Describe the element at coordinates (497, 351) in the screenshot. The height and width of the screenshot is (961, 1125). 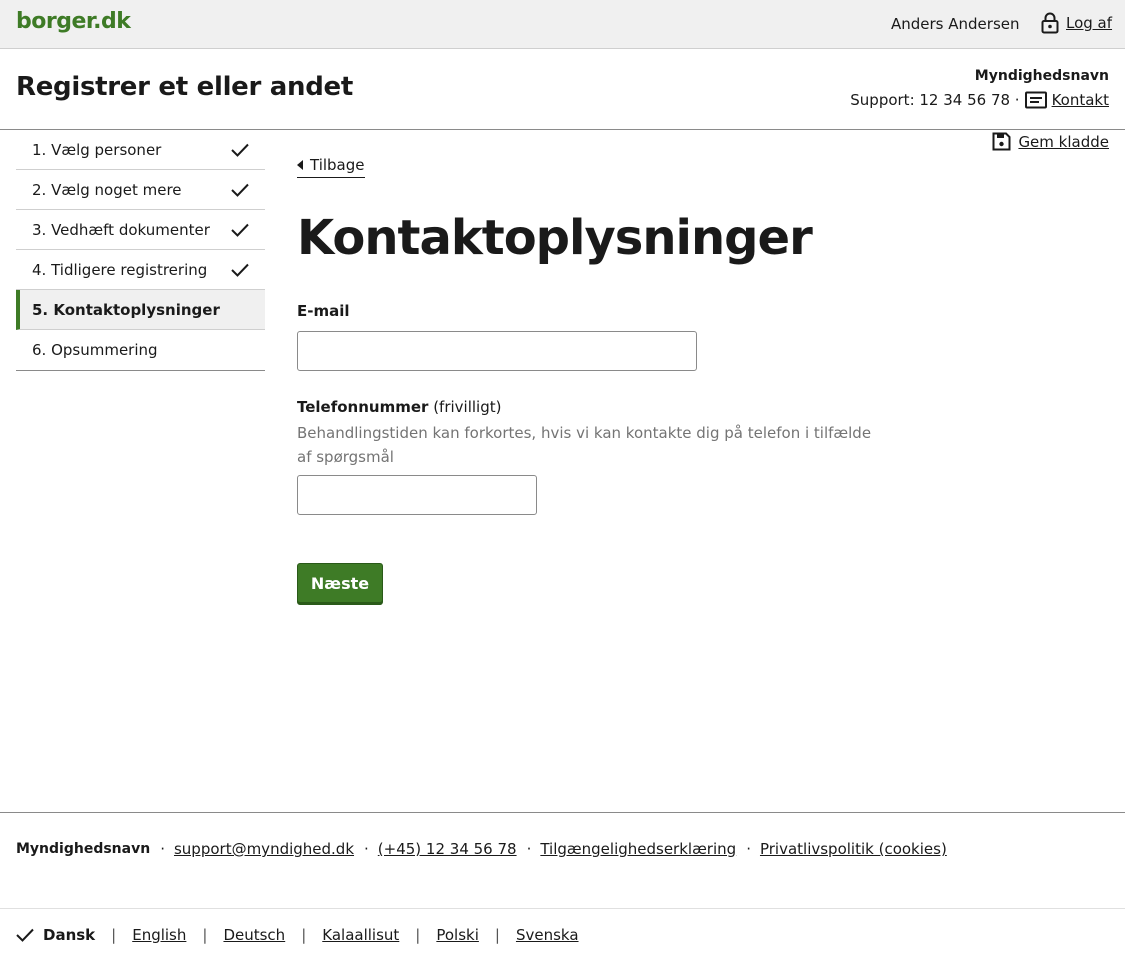
I see `email-input` at that location.